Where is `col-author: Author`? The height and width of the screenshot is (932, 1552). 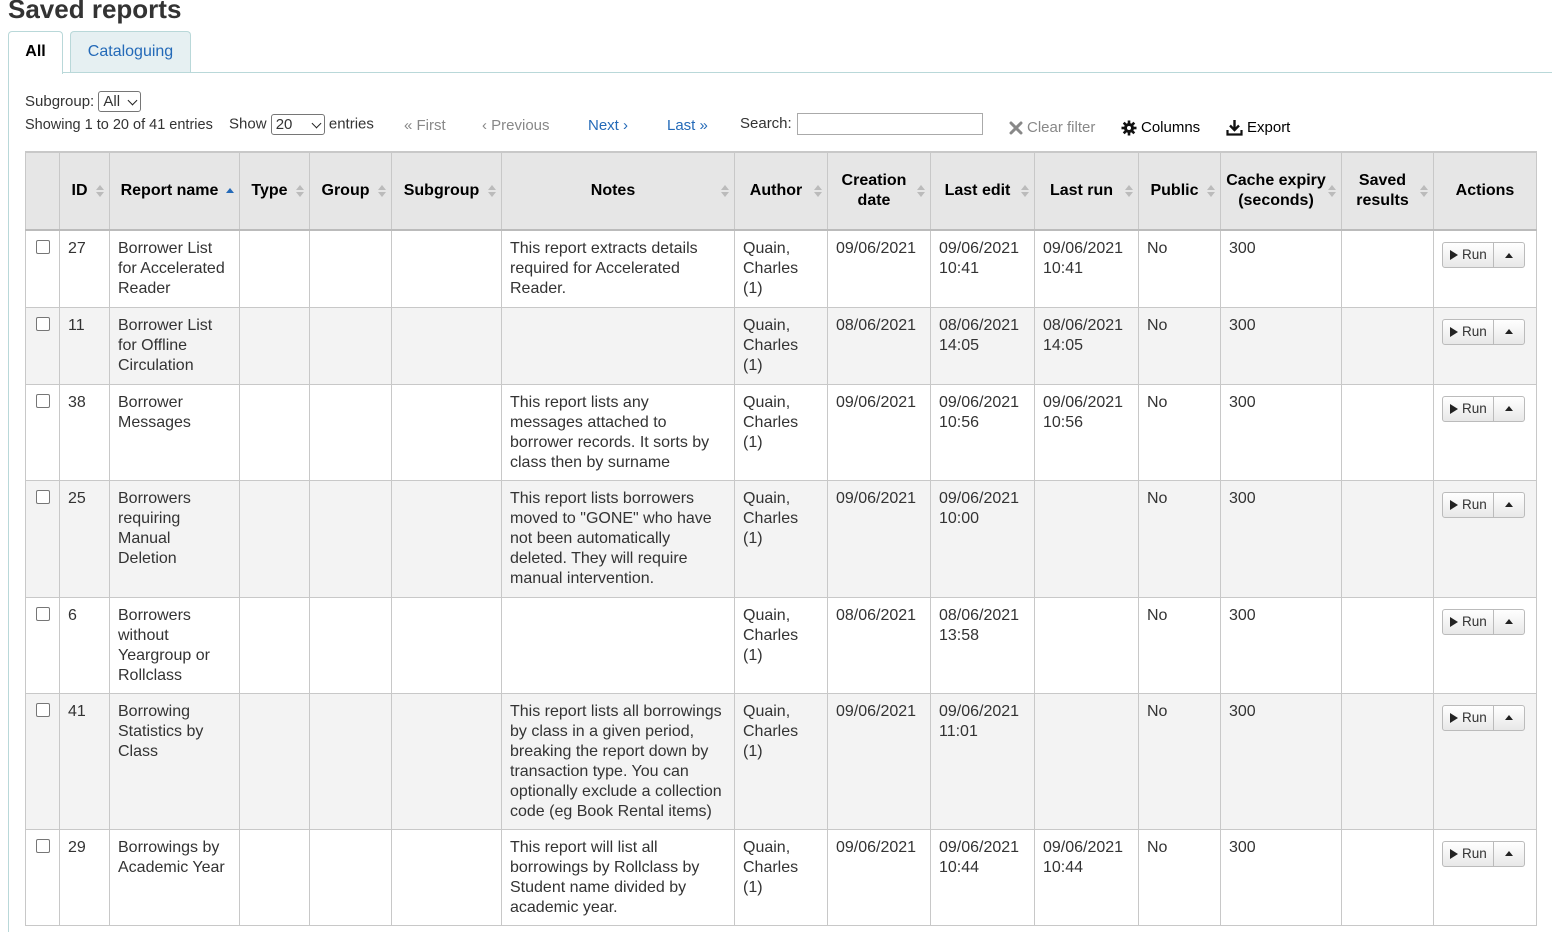
col-author: Author is located at coordinates (781, 191).